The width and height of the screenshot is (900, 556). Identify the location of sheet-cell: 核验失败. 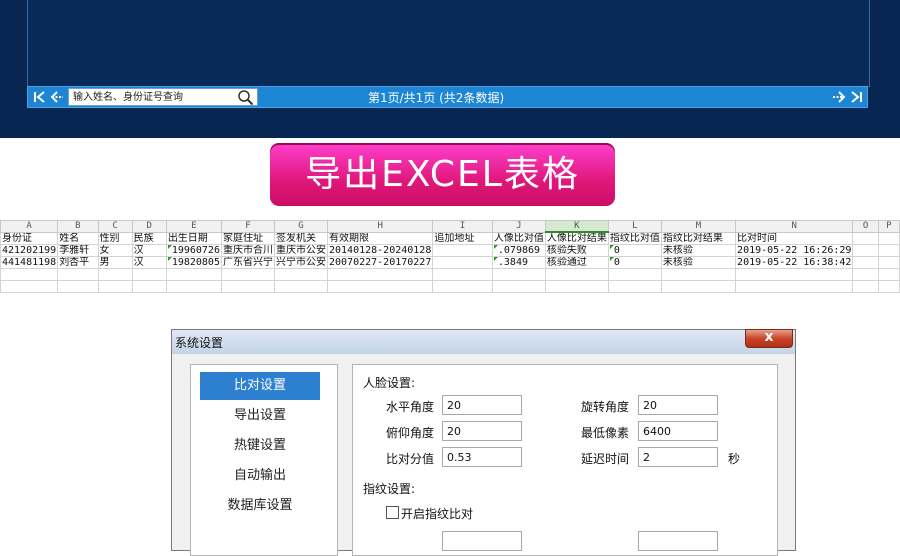
(576, 250).